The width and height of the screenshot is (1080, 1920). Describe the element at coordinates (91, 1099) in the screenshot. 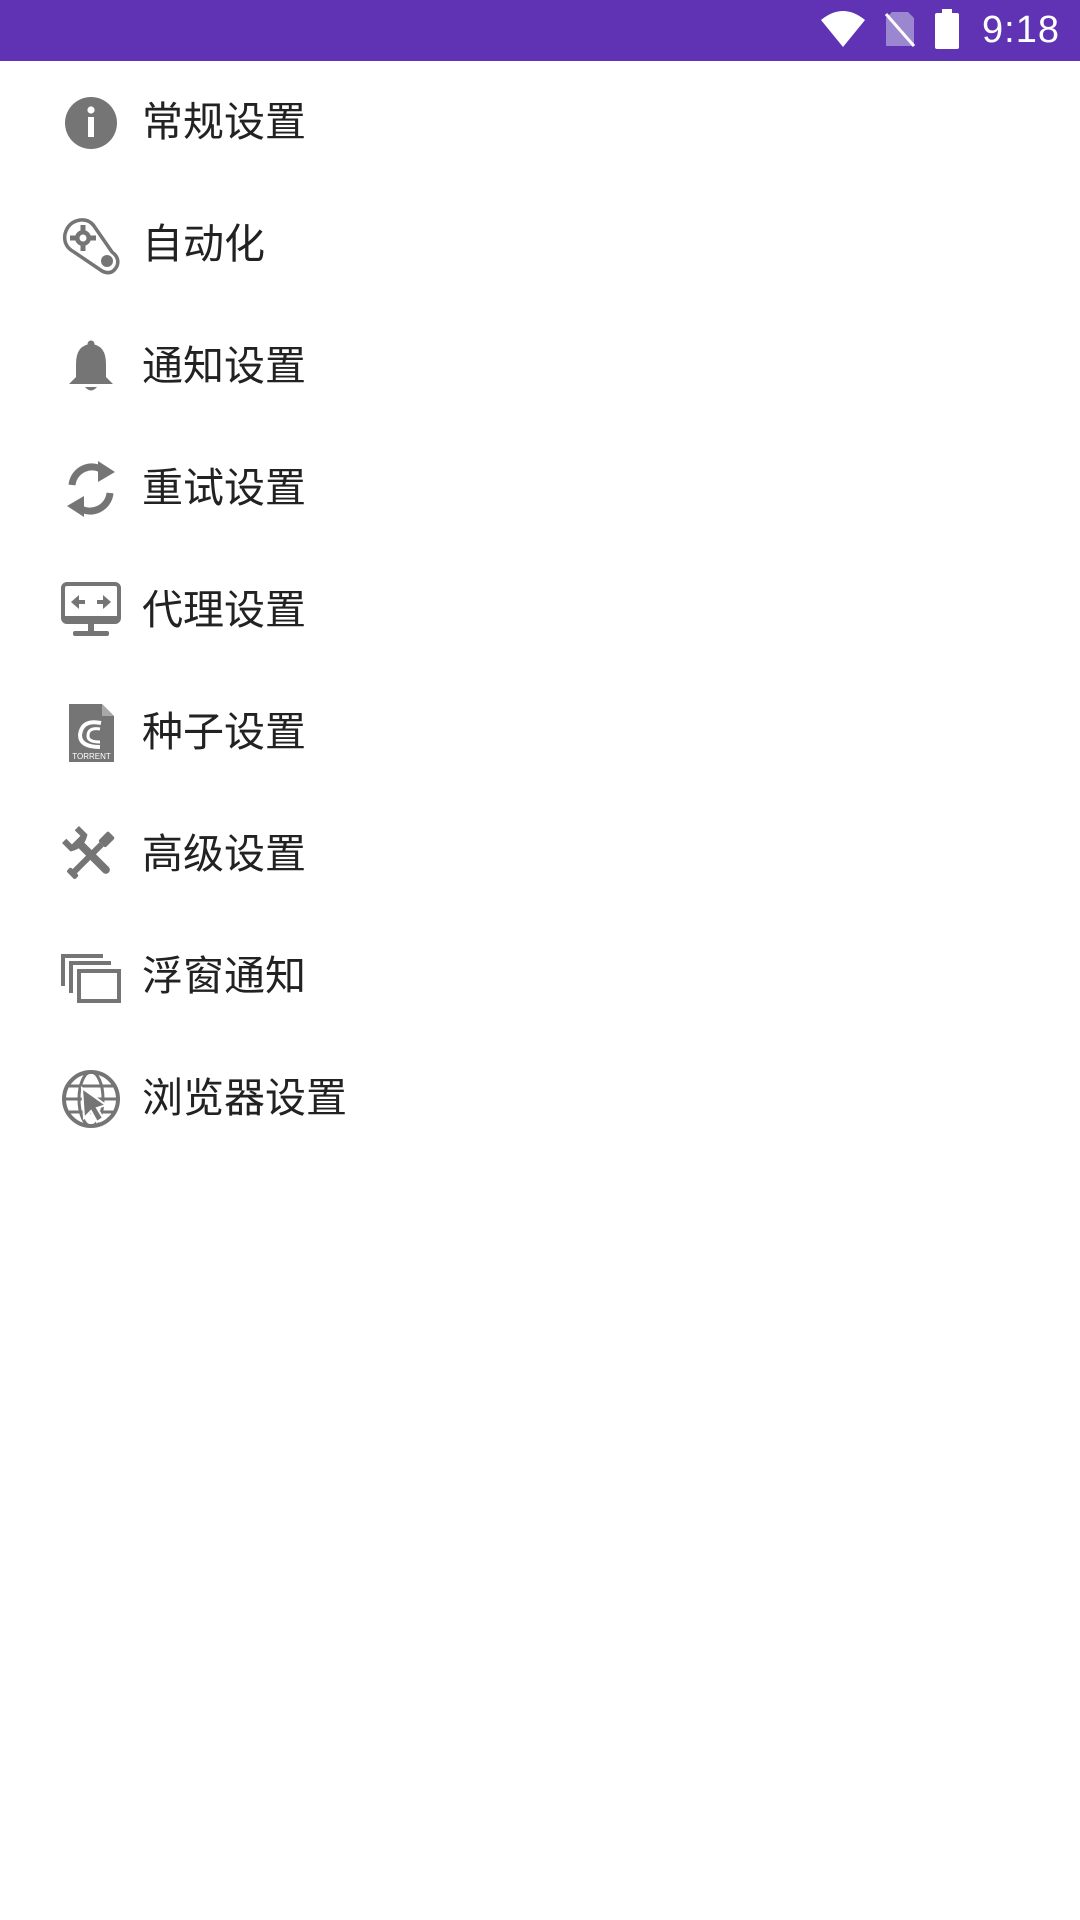

I see `globe-cursor-icon` at that location.